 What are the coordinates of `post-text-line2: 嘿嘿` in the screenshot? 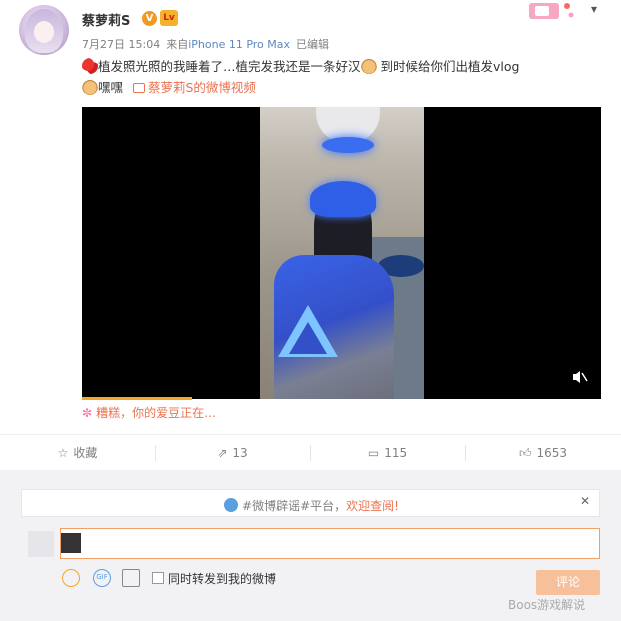 It's located at (111, 87).